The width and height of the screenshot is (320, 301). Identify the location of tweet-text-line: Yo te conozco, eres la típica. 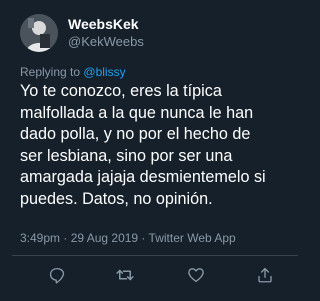
(121, 91).